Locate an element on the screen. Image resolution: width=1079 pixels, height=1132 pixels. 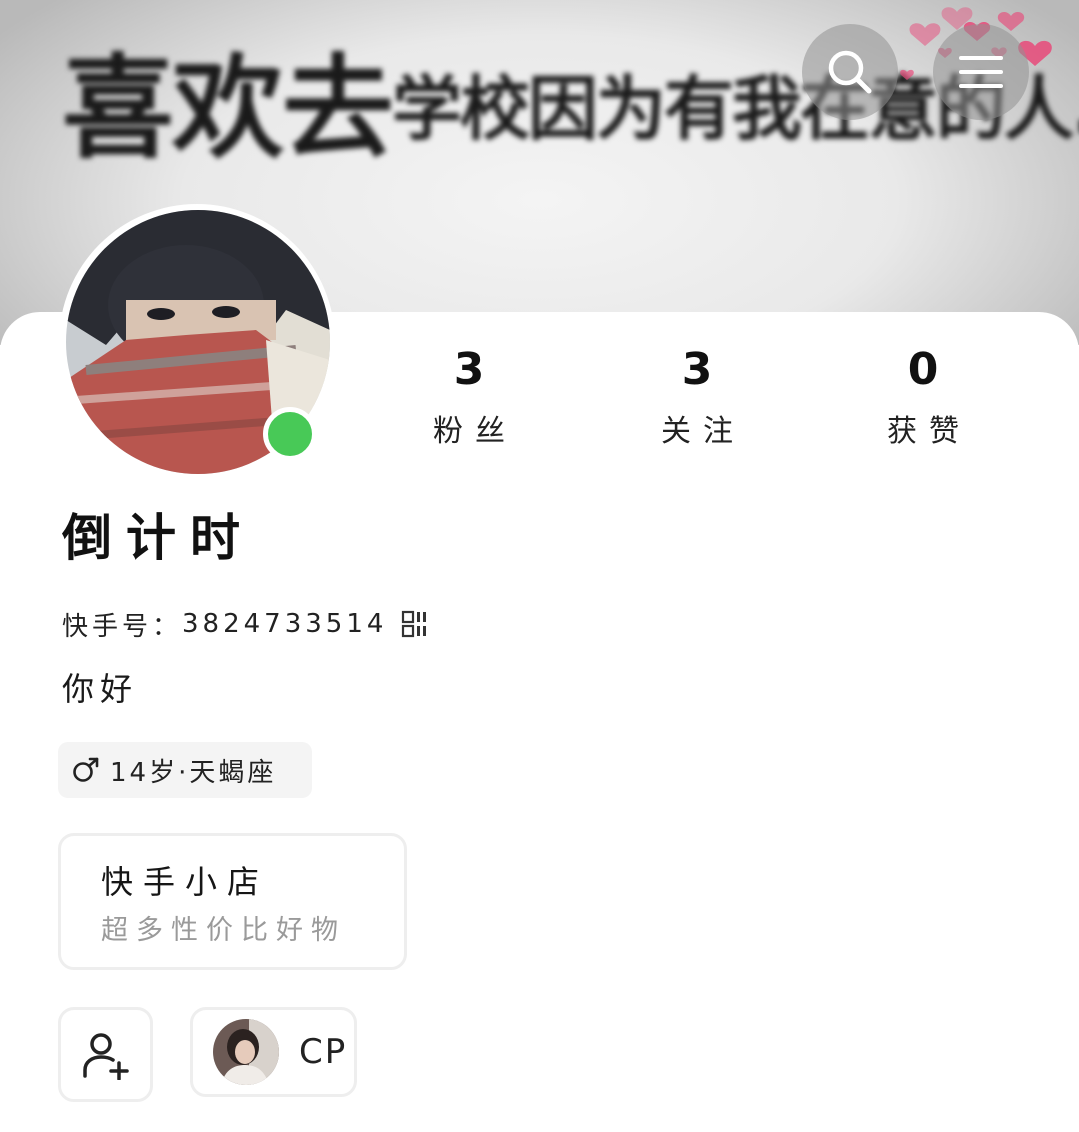
age-zodiac-text: 14岁·天蝎座 is located at coordinates (193, 772).